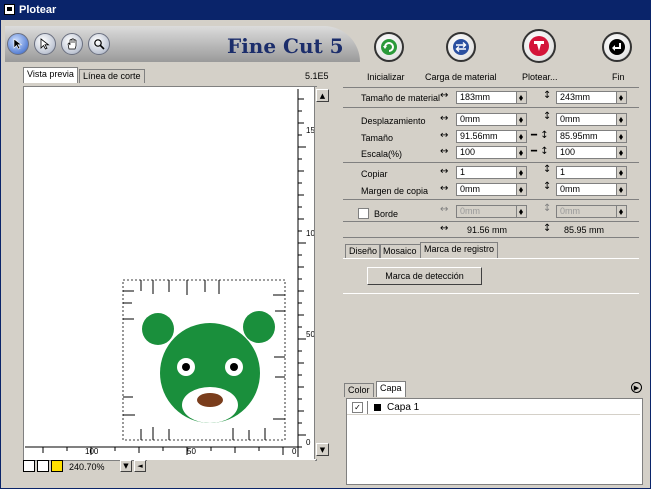 The image size is (651, 489). What do you see at coordinates (491, 152) in the screenshot?
I see `scale-x-input: 100` at bounding box center [491, 152].